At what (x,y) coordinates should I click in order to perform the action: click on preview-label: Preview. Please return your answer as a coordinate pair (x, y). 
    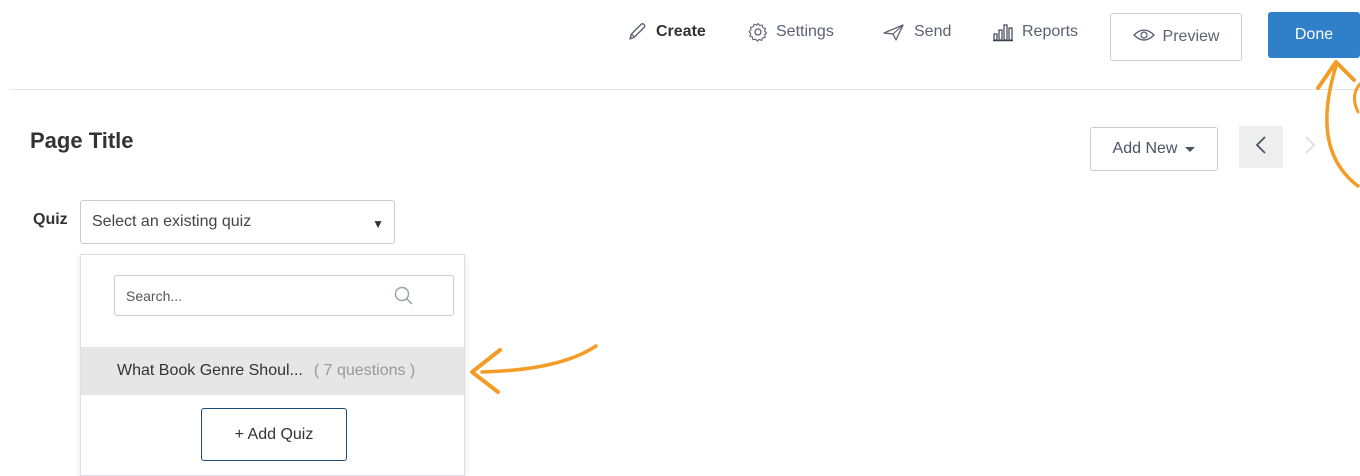
    Looking at the image, I should click on (1191, 36).